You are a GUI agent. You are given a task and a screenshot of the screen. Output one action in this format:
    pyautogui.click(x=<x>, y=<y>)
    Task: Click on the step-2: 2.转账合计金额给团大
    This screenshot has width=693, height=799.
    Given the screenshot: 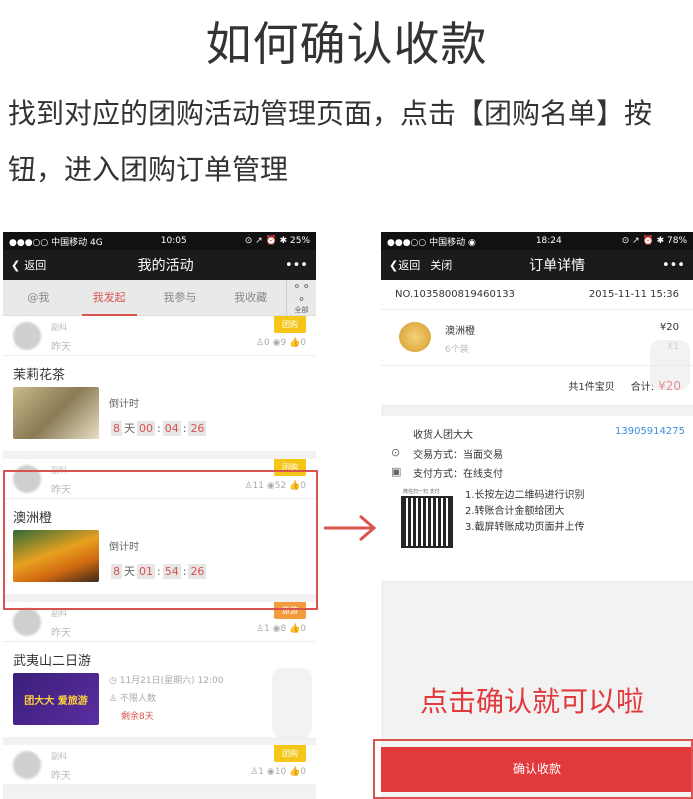 What is the action you would take?
    pyautogui.click(x=515, y=511)
    